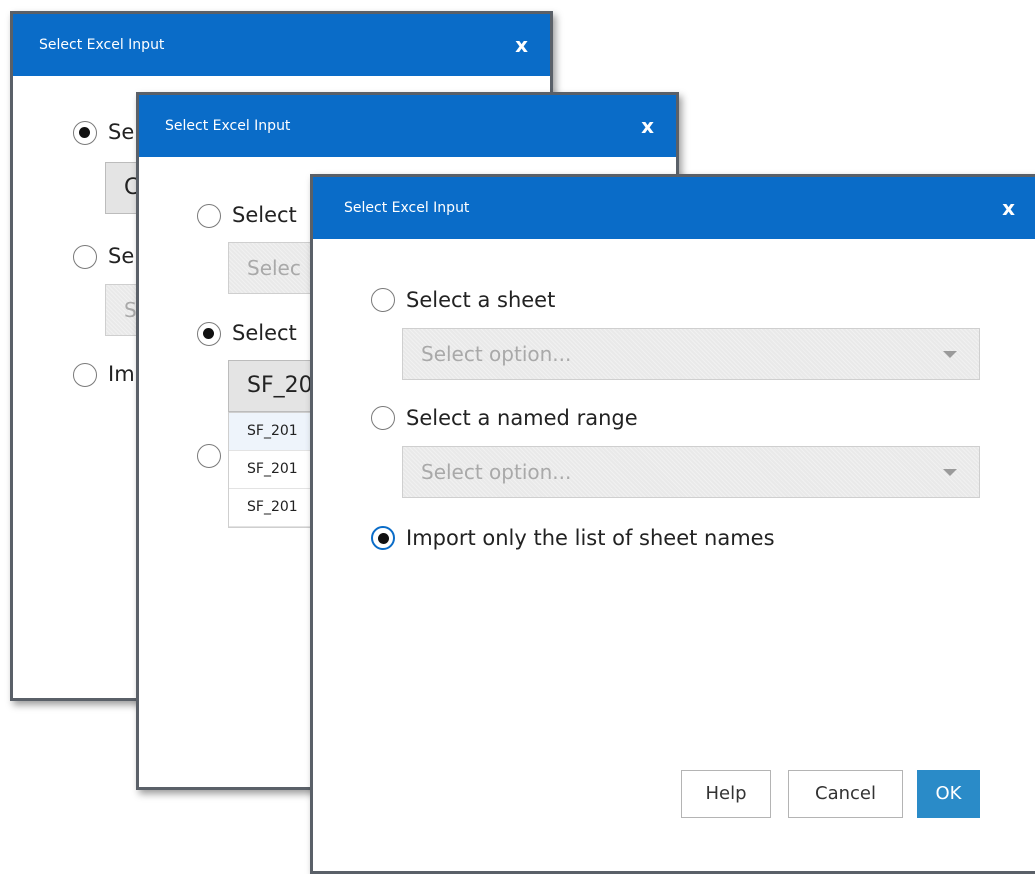 The width and height of the screenshot is (1035, 874). I want to click on help-button: Help, so click(726, 794).